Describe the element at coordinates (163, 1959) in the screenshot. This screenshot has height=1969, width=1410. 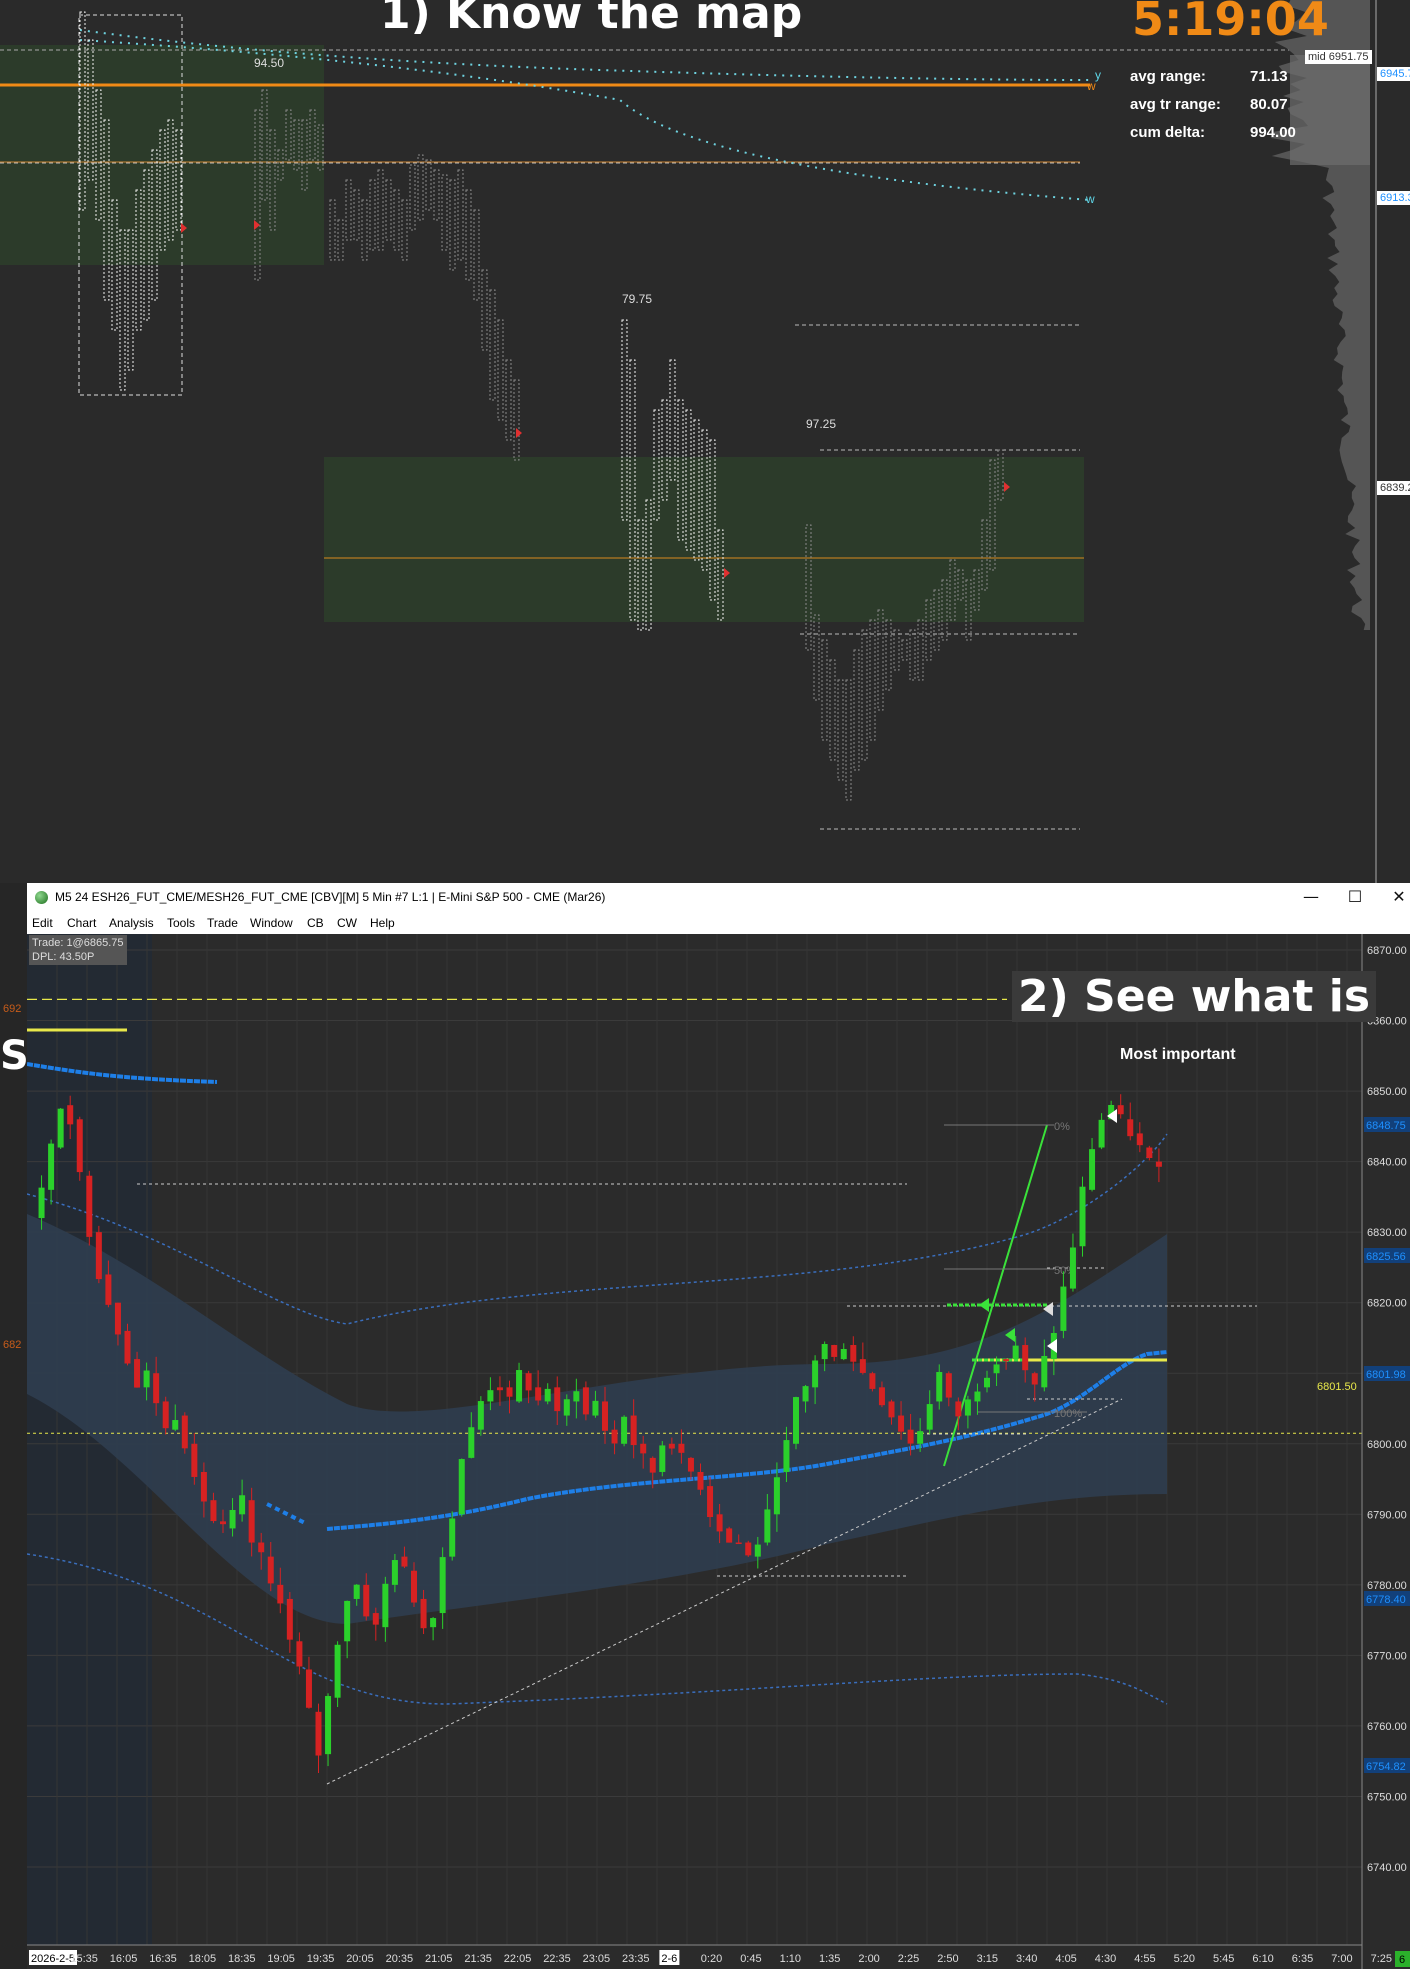
I see `time-axis-label: 16:35` at that location.